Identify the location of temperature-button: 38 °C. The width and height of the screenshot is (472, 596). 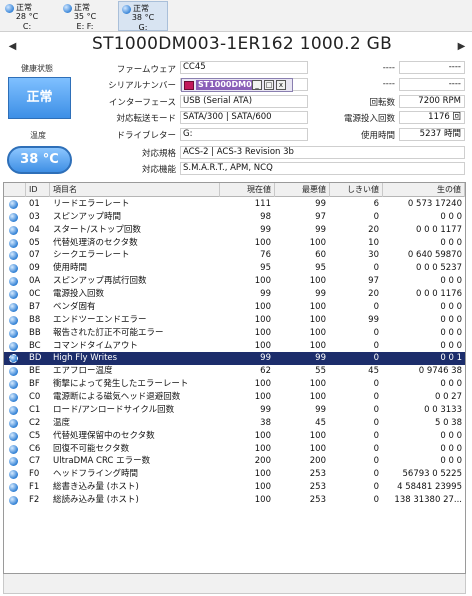
(39, 160).